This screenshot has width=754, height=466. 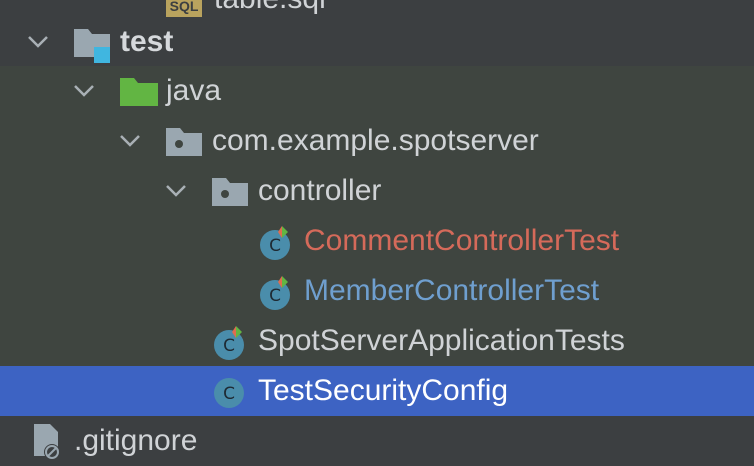 What do you see at coordinates (136, 440) in the screenshot?
I see `tree-item-label: .gitignore` at bounding box center [136, 440].